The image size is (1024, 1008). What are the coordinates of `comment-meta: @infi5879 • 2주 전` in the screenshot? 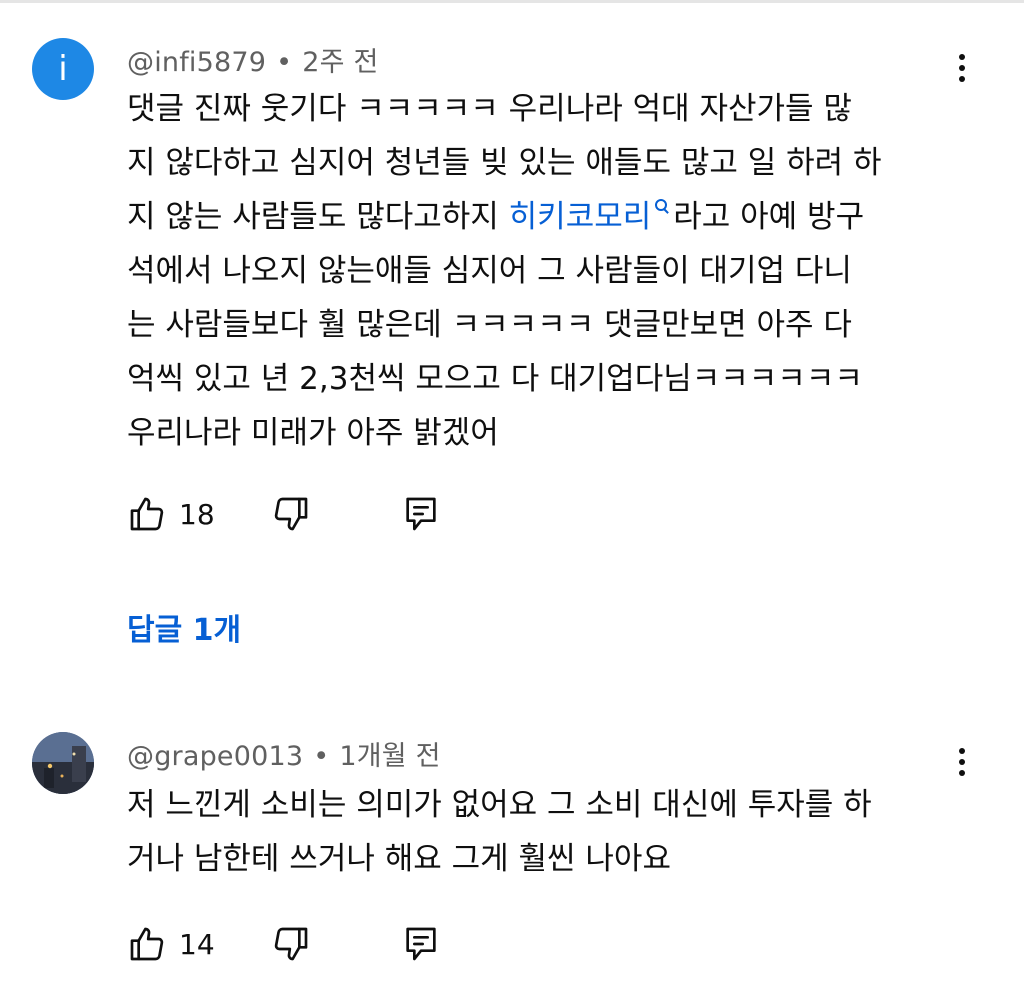 It's located at (253, 59).